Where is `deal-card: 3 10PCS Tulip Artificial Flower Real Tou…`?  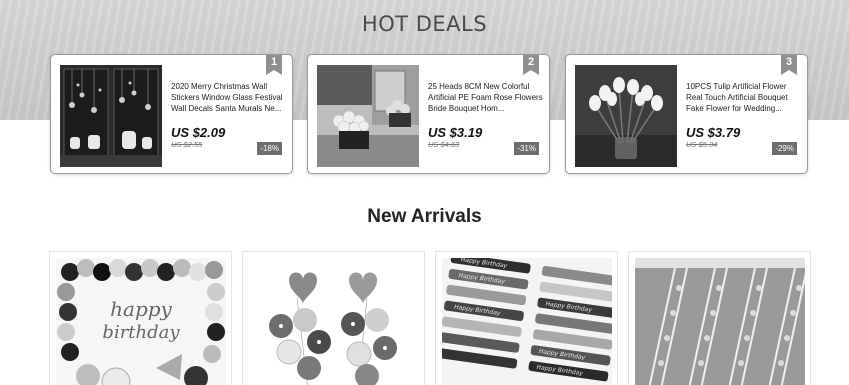
deal-card: 3 10PCS Tulip Artificial Flower Real Tou… is located at coordinates (686, 114).